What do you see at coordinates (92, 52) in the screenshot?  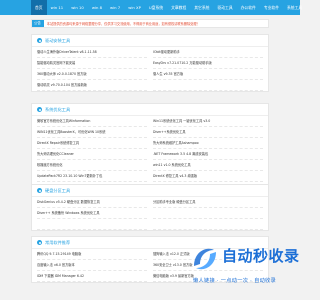 I see `list-item-link: 驱动人生海外版DriverTalent v8.1.11.58` at bounding box center [92, 52].